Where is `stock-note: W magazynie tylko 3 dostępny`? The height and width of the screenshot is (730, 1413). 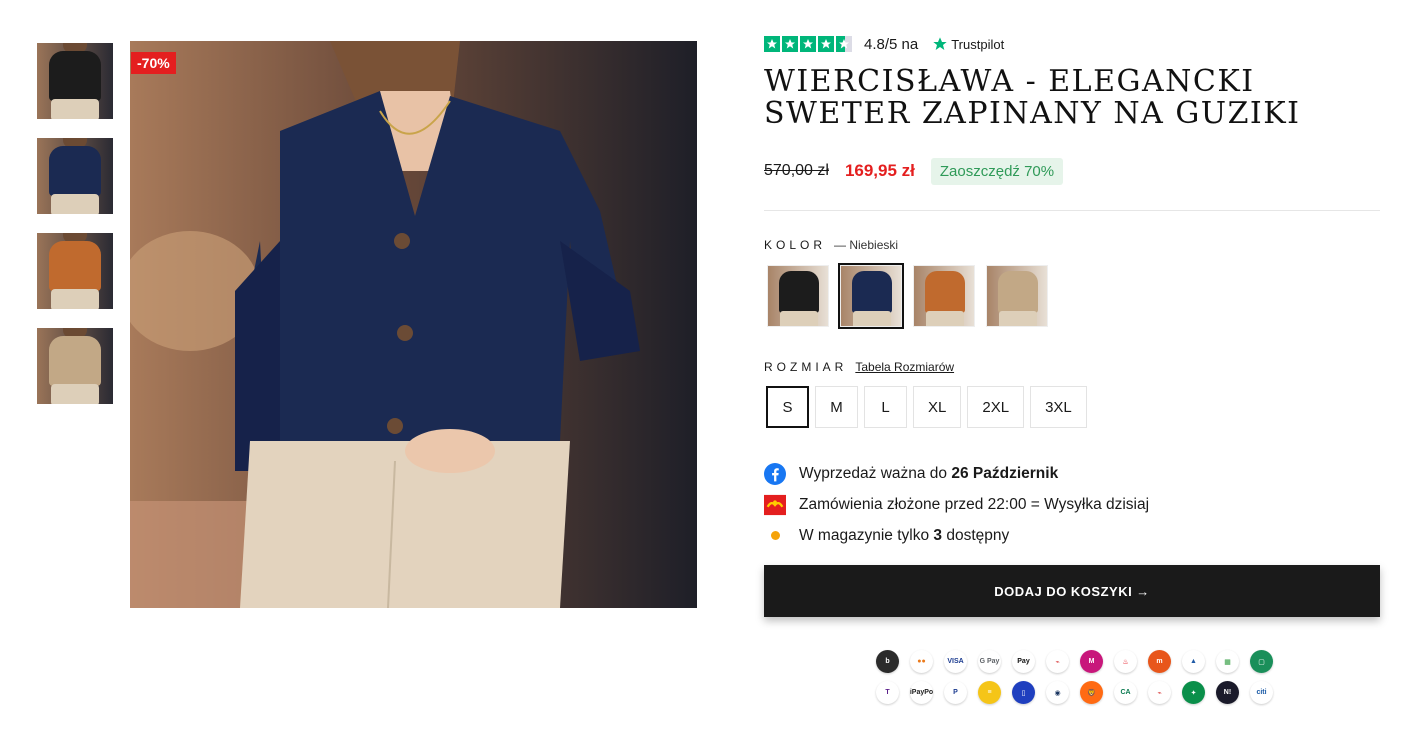 stock-note: W magazynie tylko 3 dostępny is located at coordinates (1072, 535).